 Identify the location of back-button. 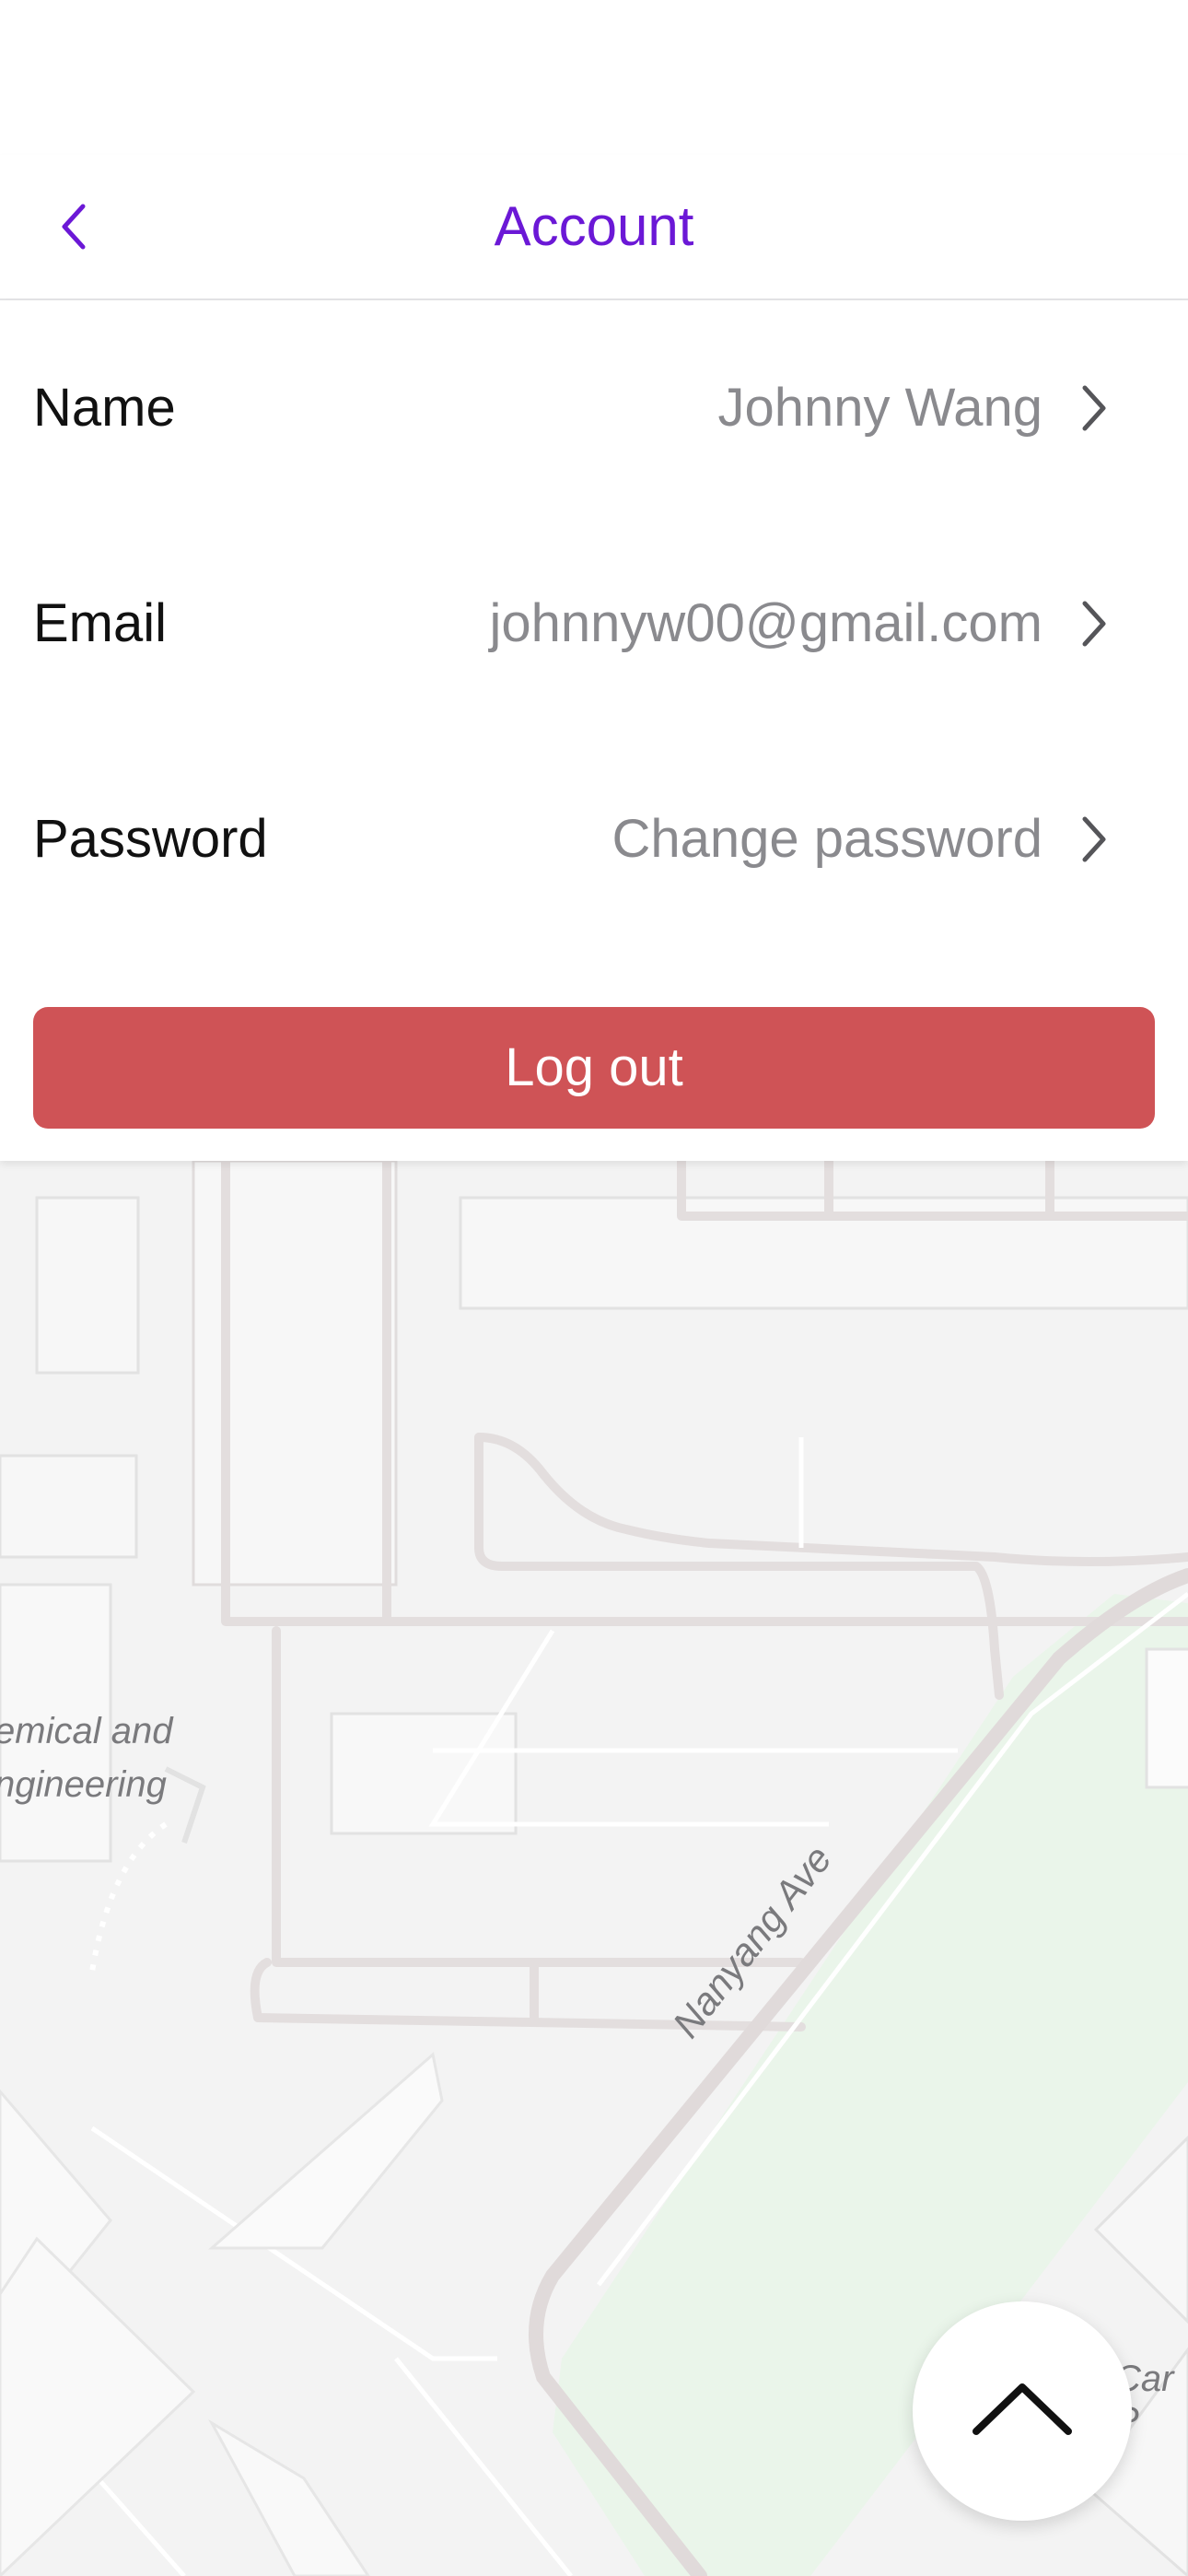
(74, 227).